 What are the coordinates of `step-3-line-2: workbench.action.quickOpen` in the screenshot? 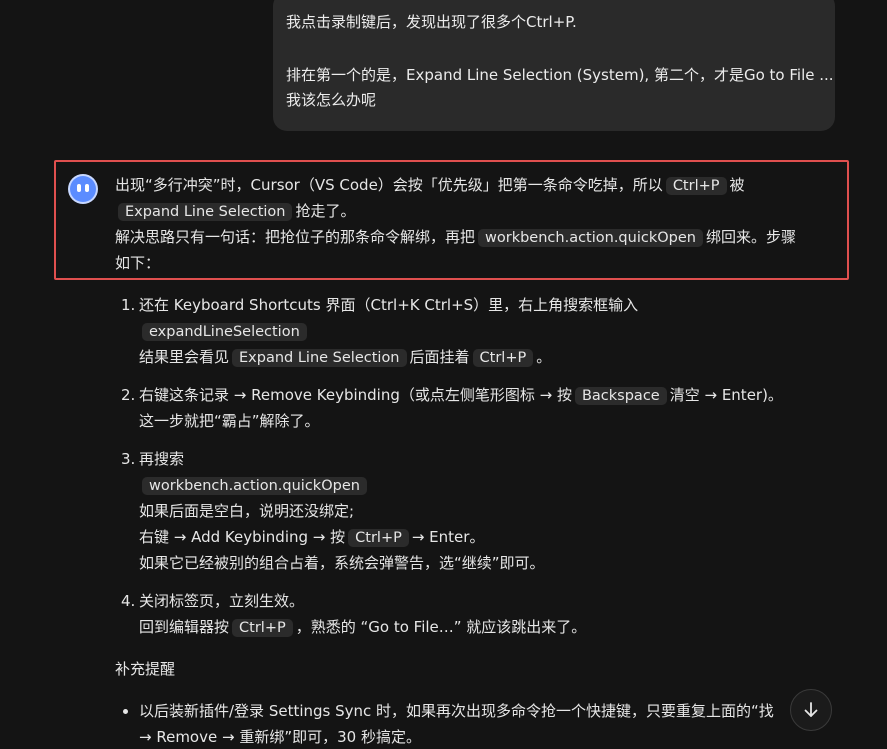 It's located at (254, 485).